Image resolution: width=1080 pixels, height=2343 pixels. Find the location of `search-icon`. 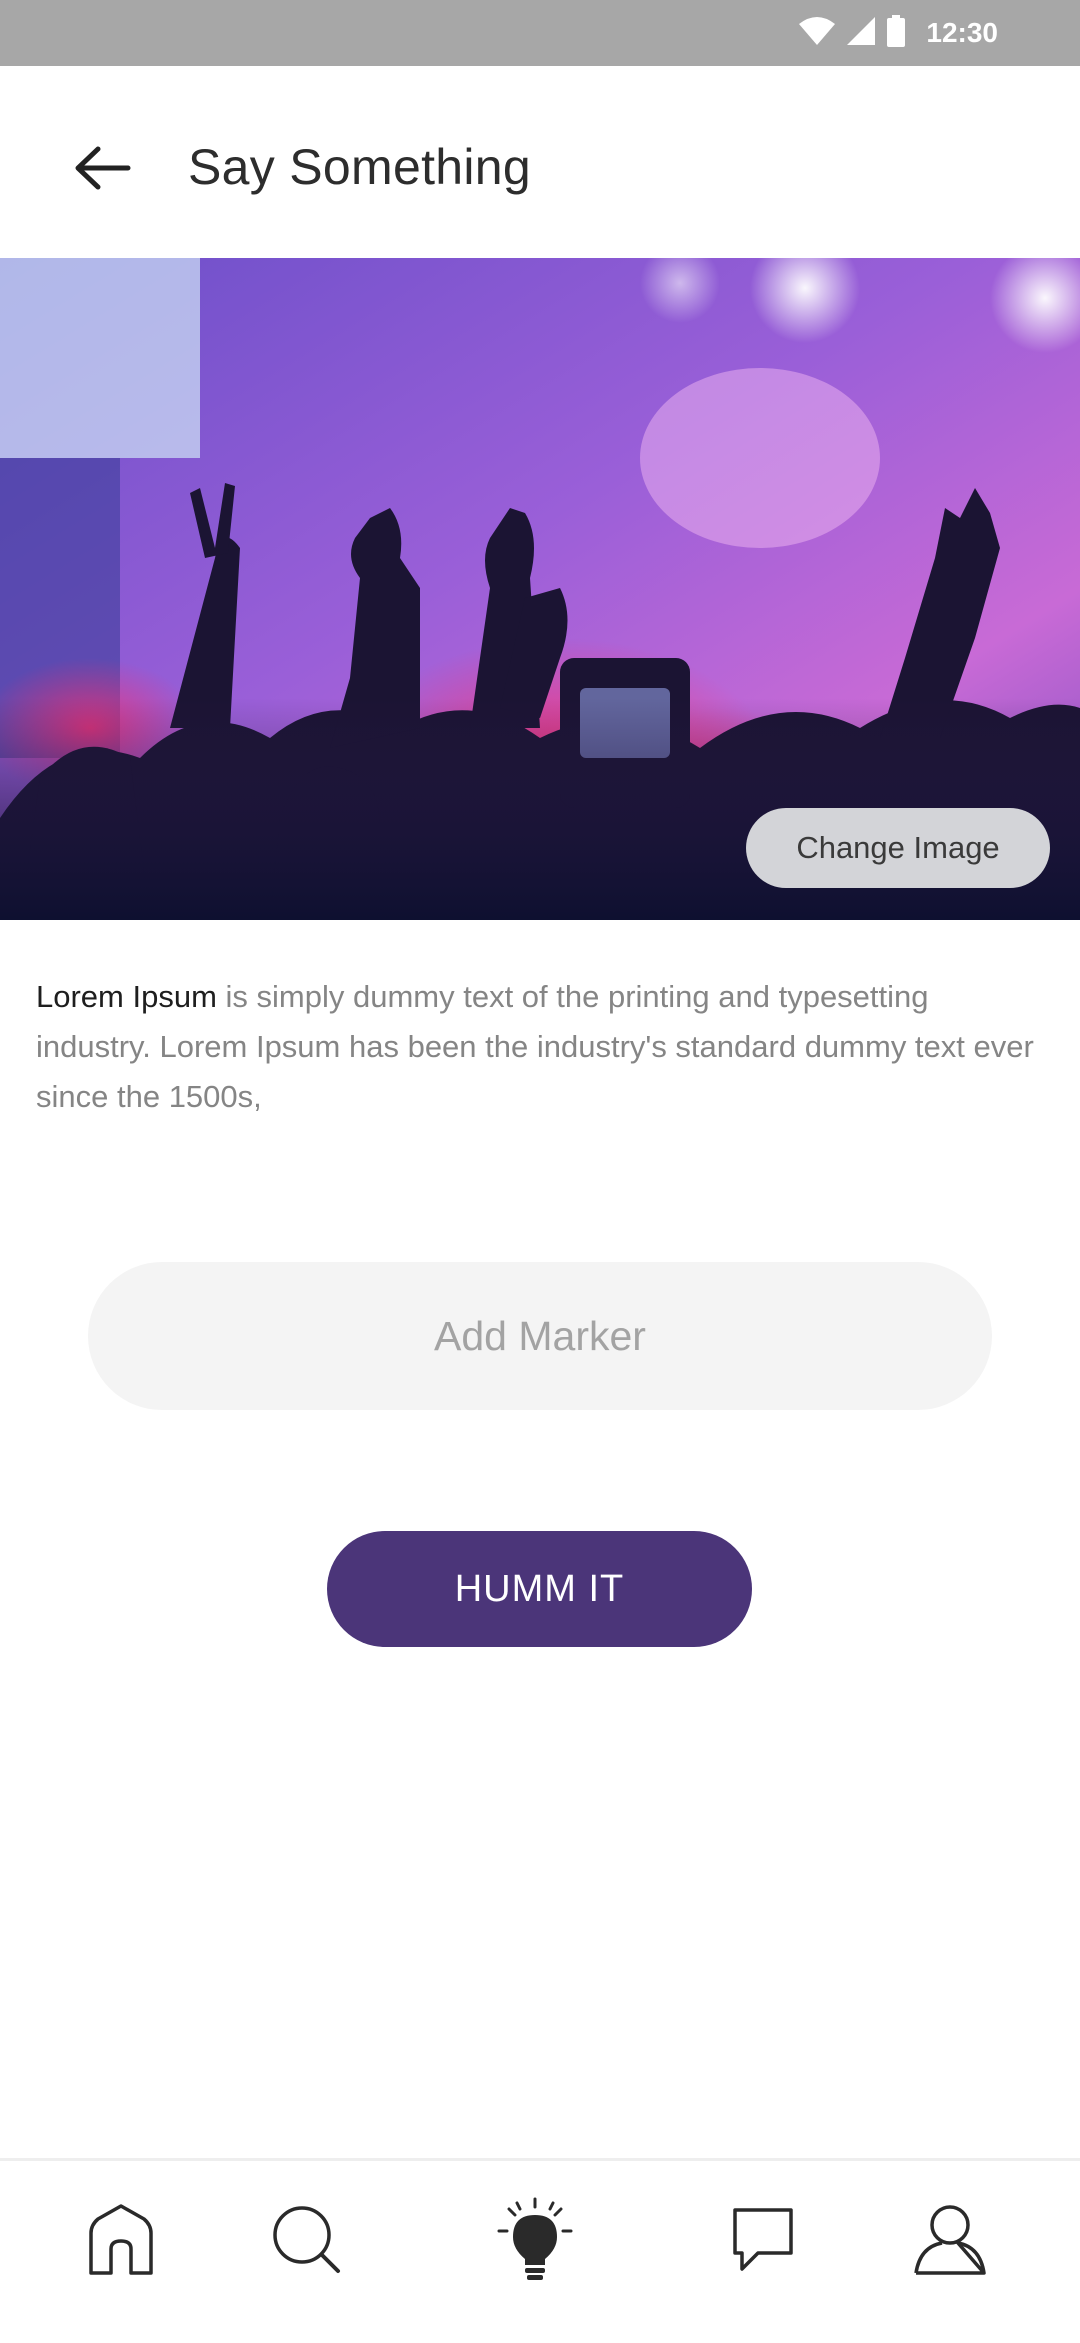

search-icon is located at coordinates (307, 2242).